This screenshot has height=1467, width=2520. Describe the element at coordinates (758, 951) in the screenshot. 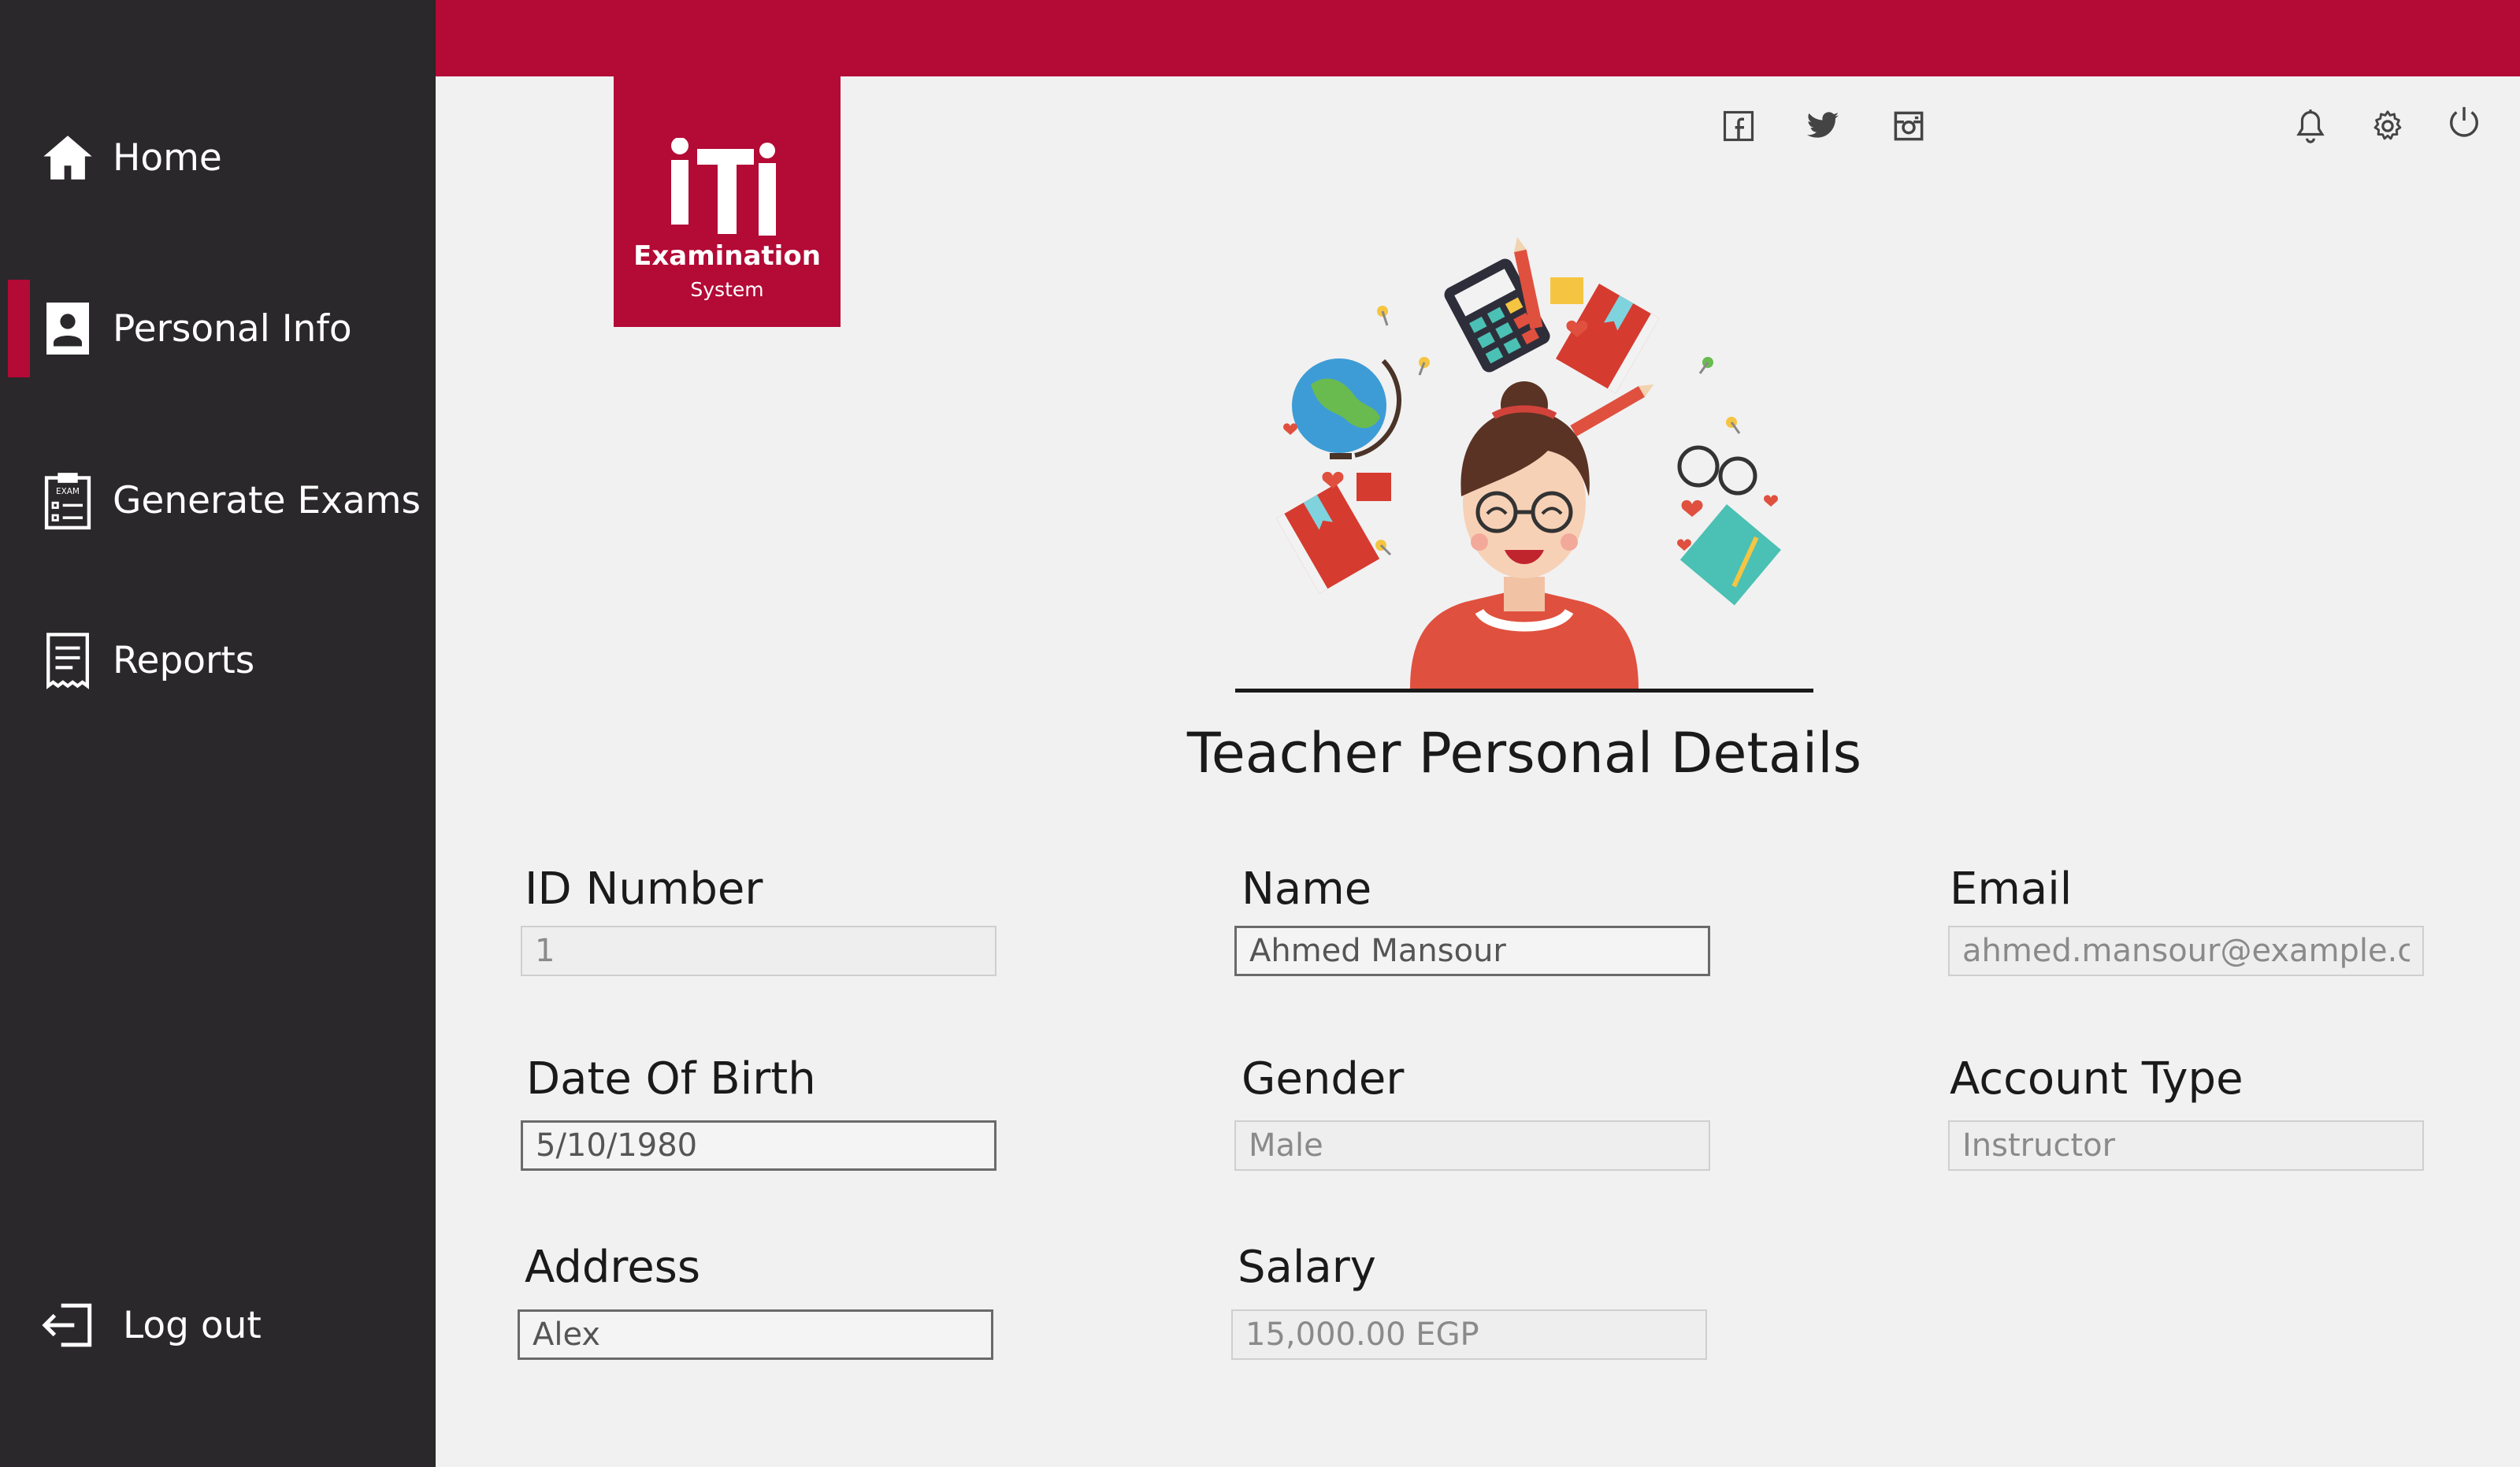

I see `id-number-field` at that location.